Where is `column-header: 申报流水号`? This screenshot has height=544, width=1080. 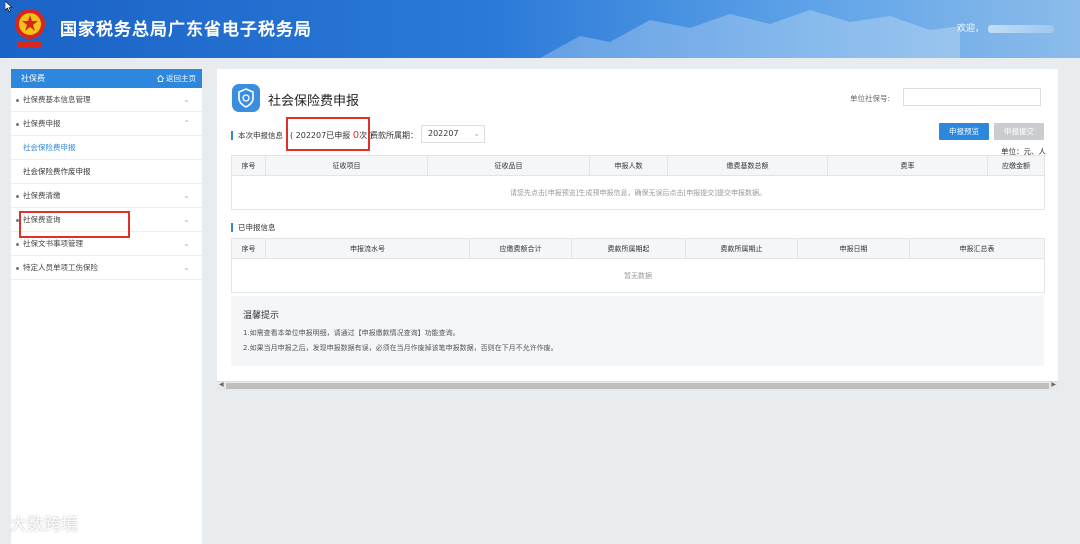 column-header: 申报流水号 is located at coordinates (367, 248).